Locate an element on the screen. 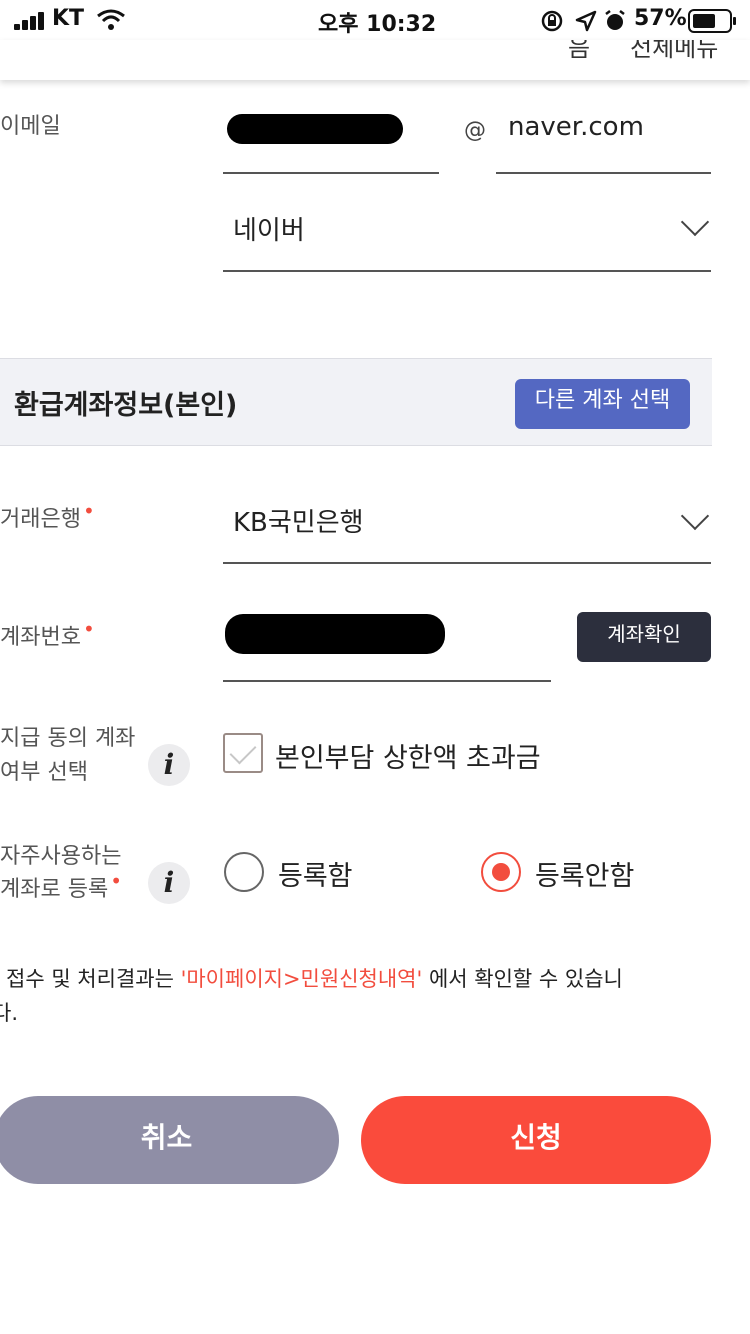 The width and height of the screenshot is (750, 1334). bank-label: 거래은행 • is located at coordinates (47, 518).